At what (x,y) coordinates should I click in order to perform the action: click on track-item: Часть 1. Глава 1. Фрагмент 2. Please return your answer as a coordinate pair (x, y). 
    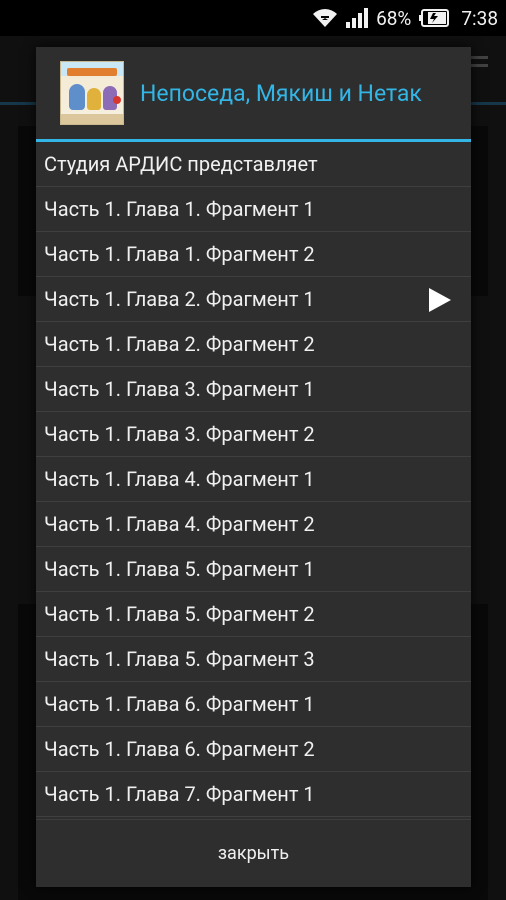
    Looking at the image, I should click on (253, 254).